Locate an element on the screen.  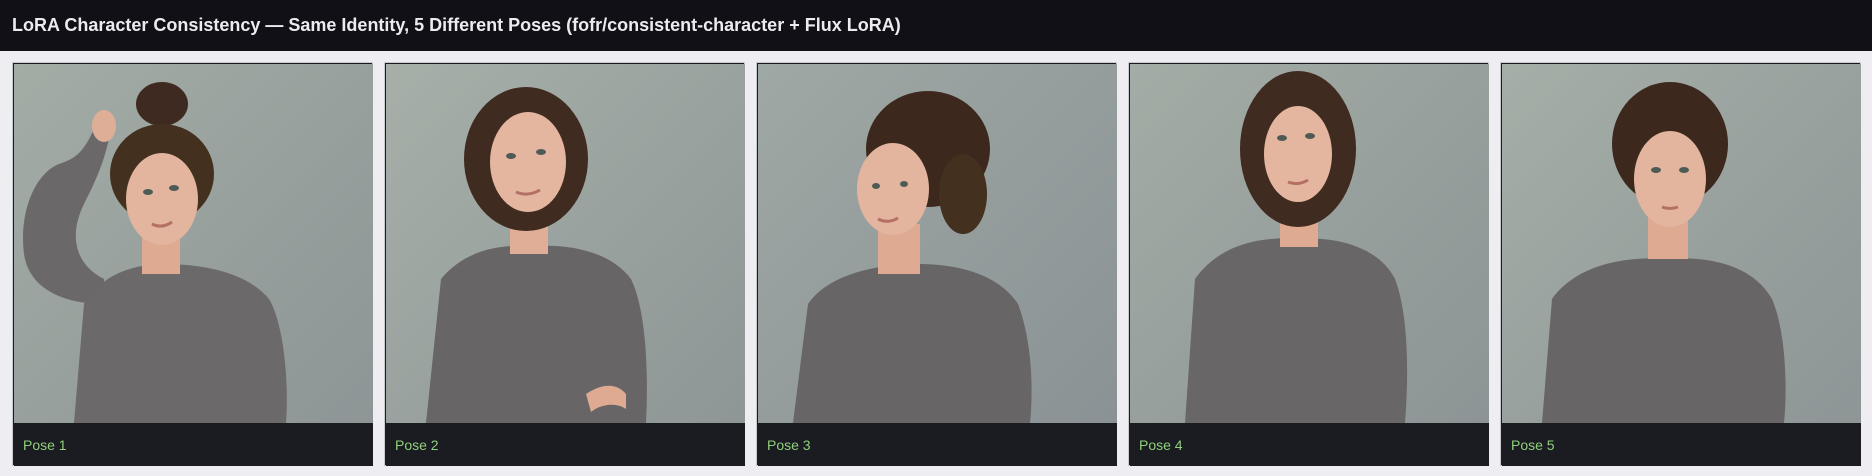
pose-label: Pose 5 is located at coordinates (1533, 444).